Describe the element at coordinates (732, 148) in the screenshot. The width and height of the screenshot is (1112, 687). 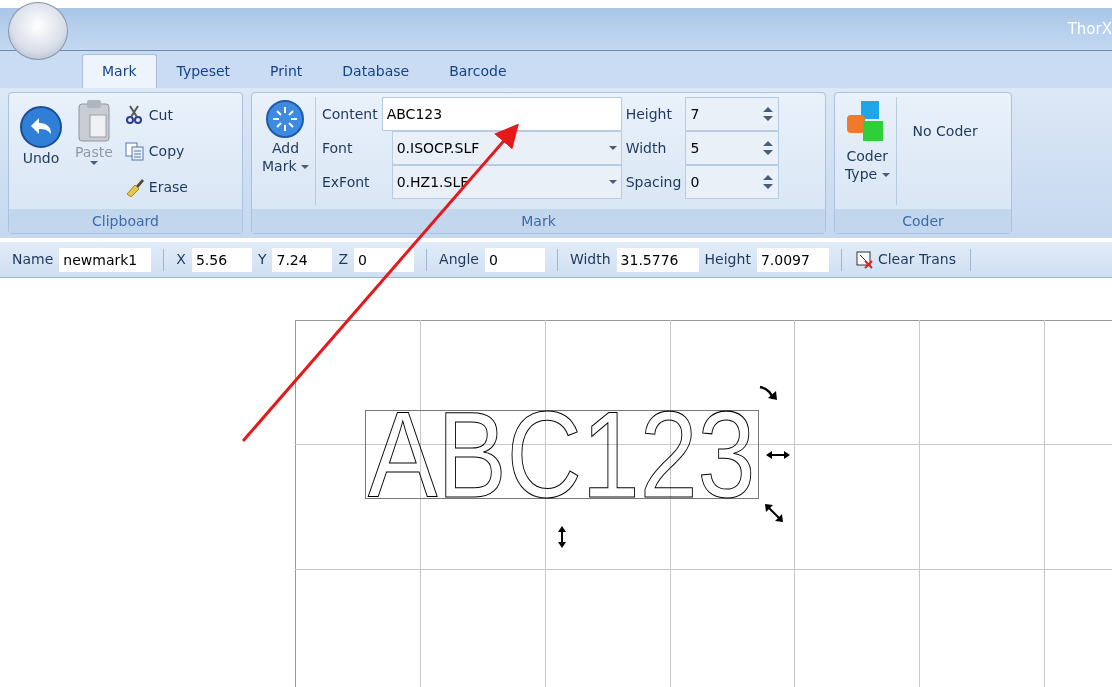
I see `spin-field: 5` at that location.